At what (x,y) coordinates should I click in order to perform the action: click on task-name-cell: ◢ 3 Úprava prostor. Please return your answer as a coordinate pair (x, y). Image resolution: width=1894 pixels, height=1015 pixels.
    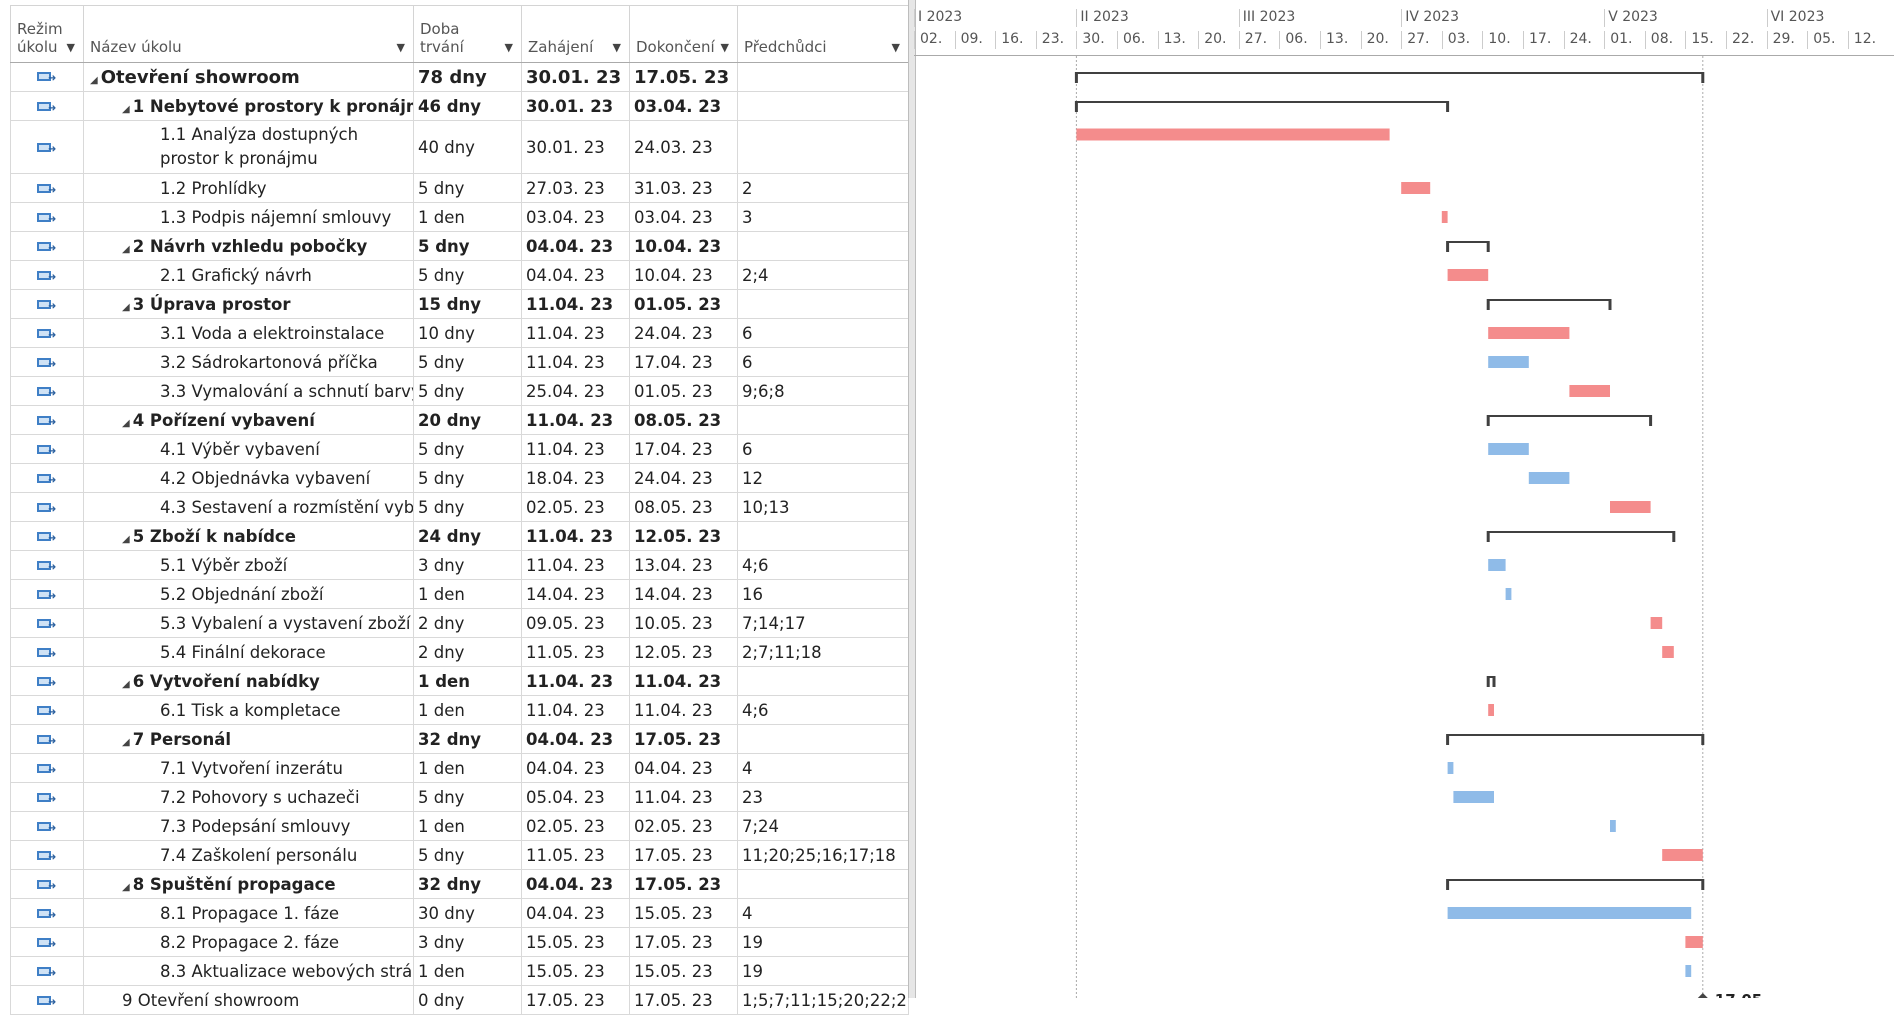
    Looking at the image, I should click on (248, 304).